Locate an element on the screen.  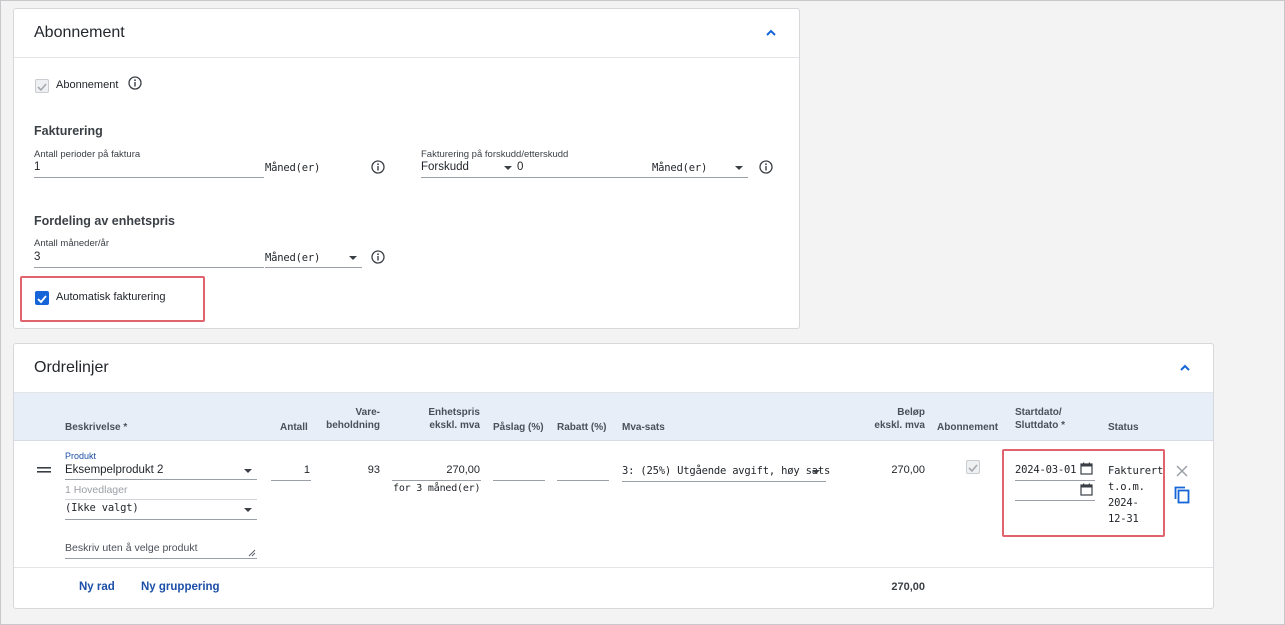
th-markup: Påslag (%) is located at coordinates (518, 427).